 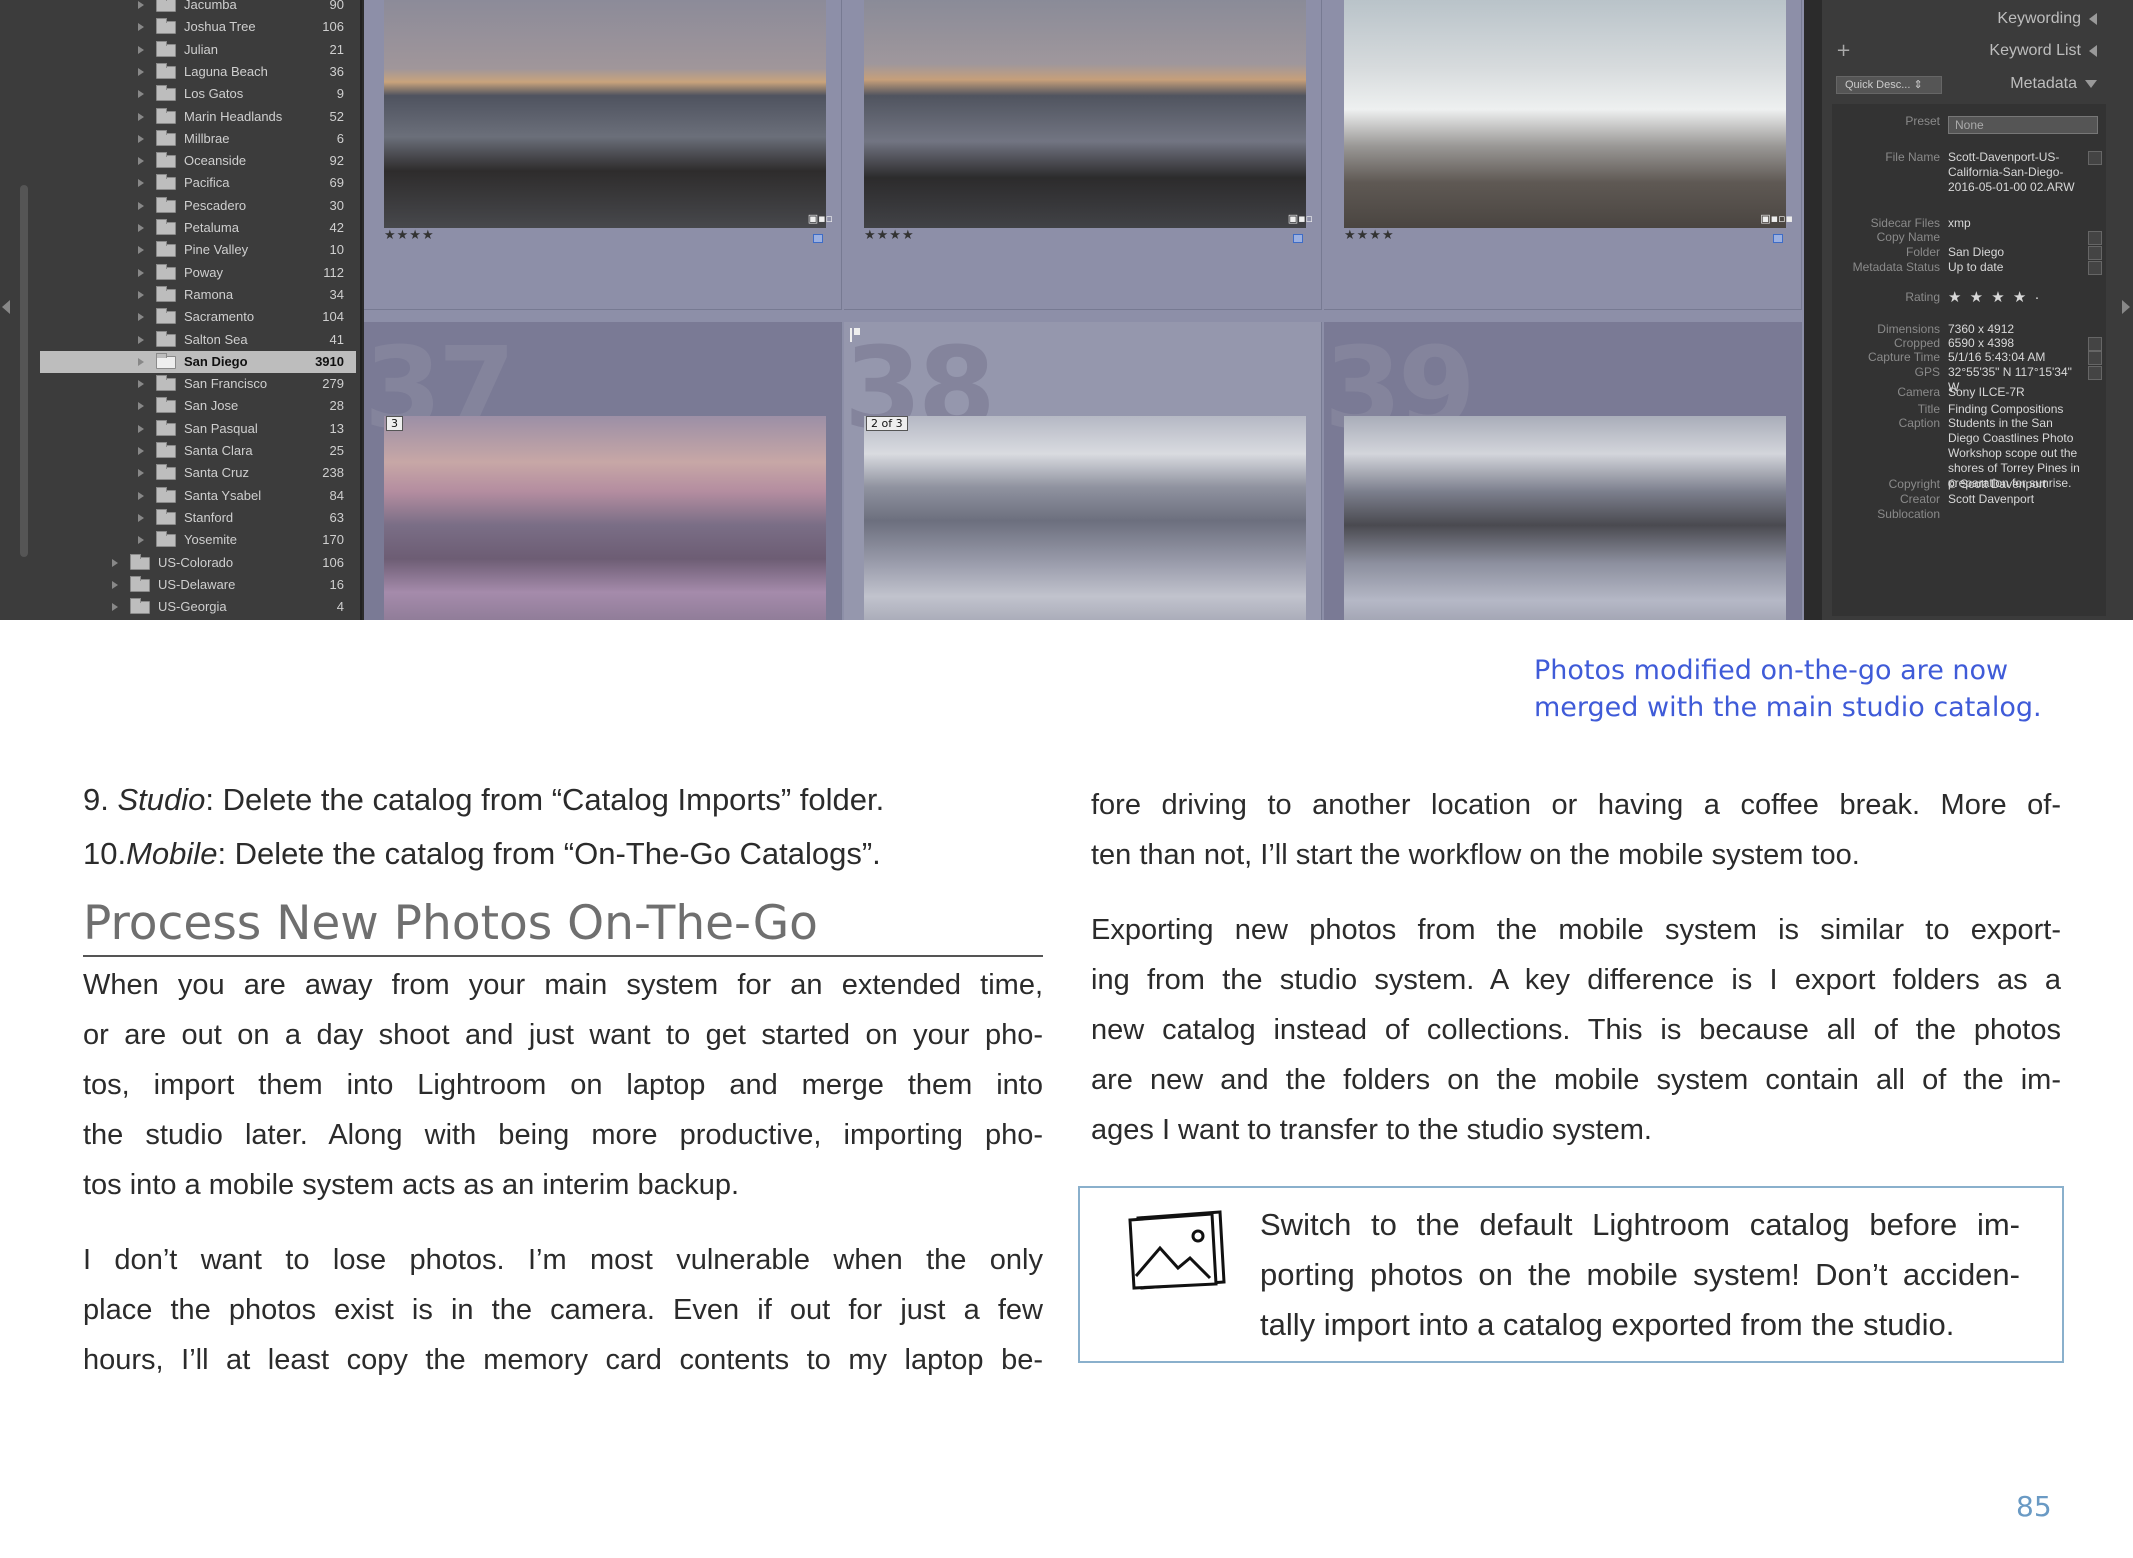 I want to click on folder-row: Pine Valley 10, so click(x=198, y=250).